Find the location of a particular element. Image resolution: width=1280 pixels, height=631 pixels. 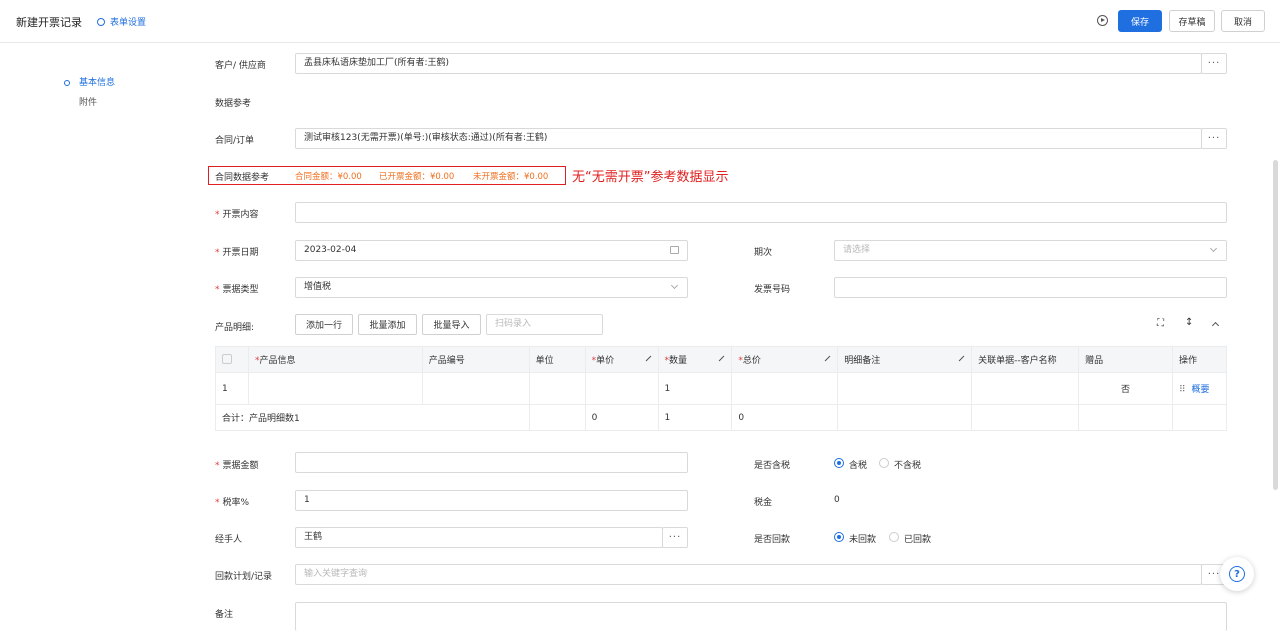

col-action: 操作 is located at coordinates (1199, 359).